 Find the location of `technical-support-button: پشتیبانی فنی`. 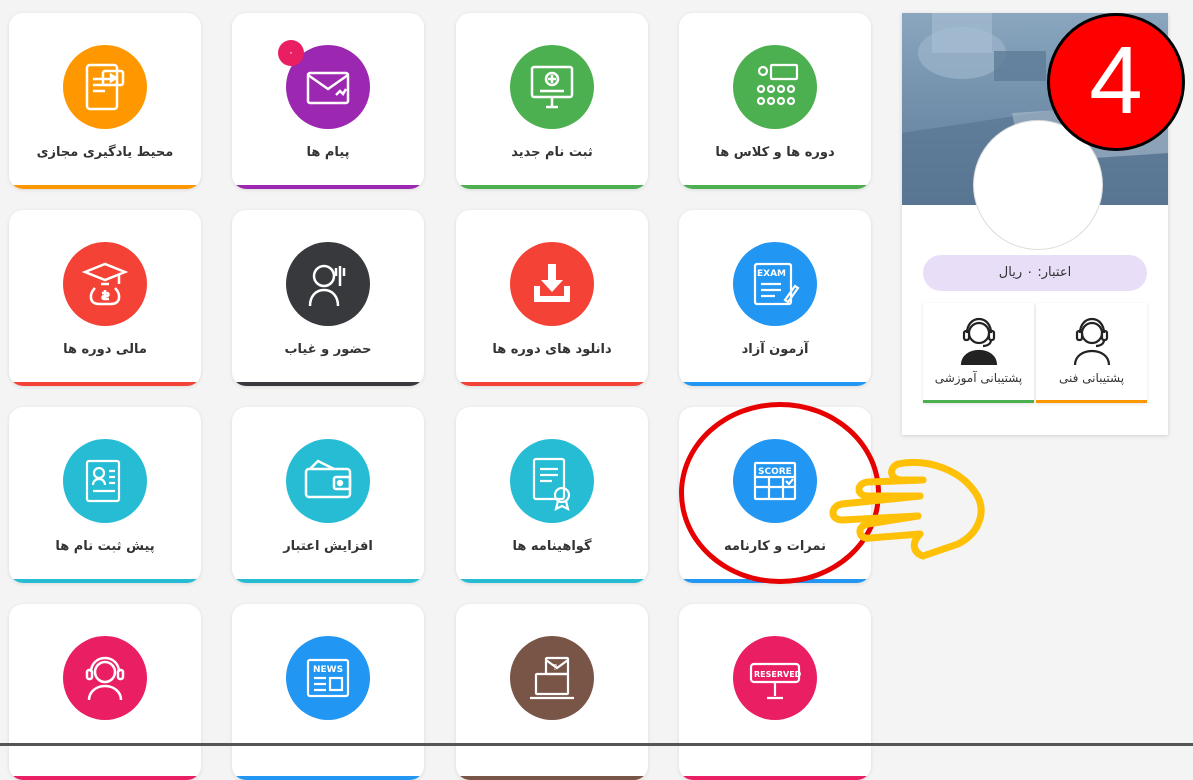

technical-support-button: پشتیبانی فنی is located at coordinates (1091, 353).